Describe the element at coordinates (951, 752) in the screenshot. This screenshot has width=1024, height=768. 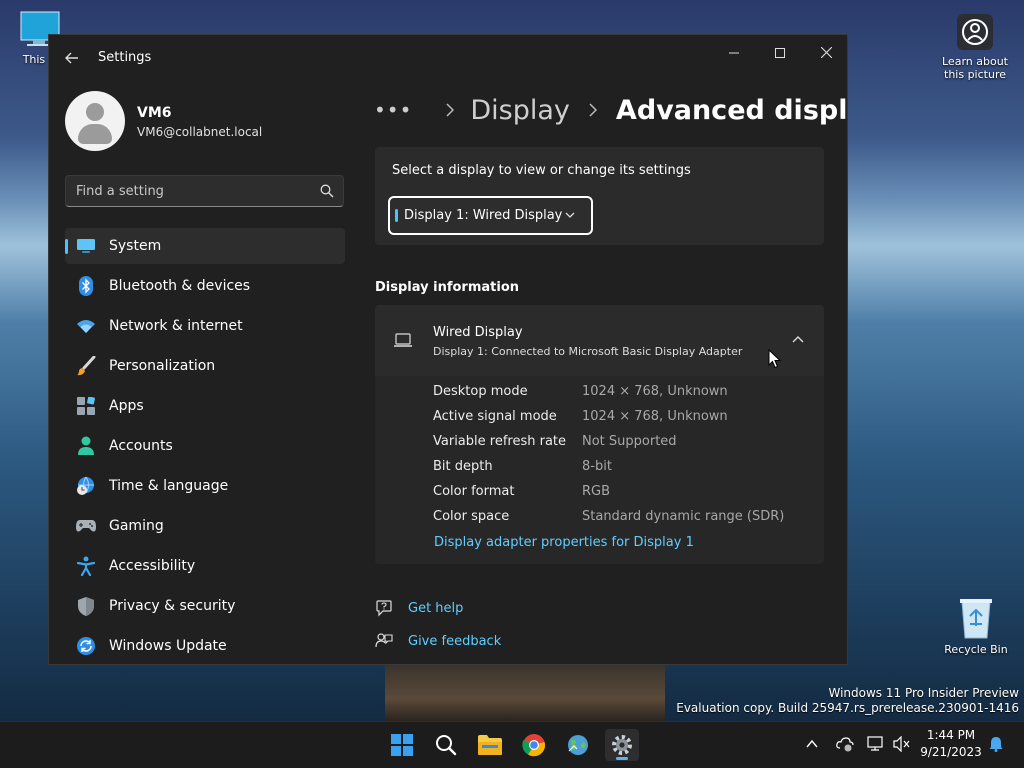
I see `clock-date: 9/21/2023` at that location.